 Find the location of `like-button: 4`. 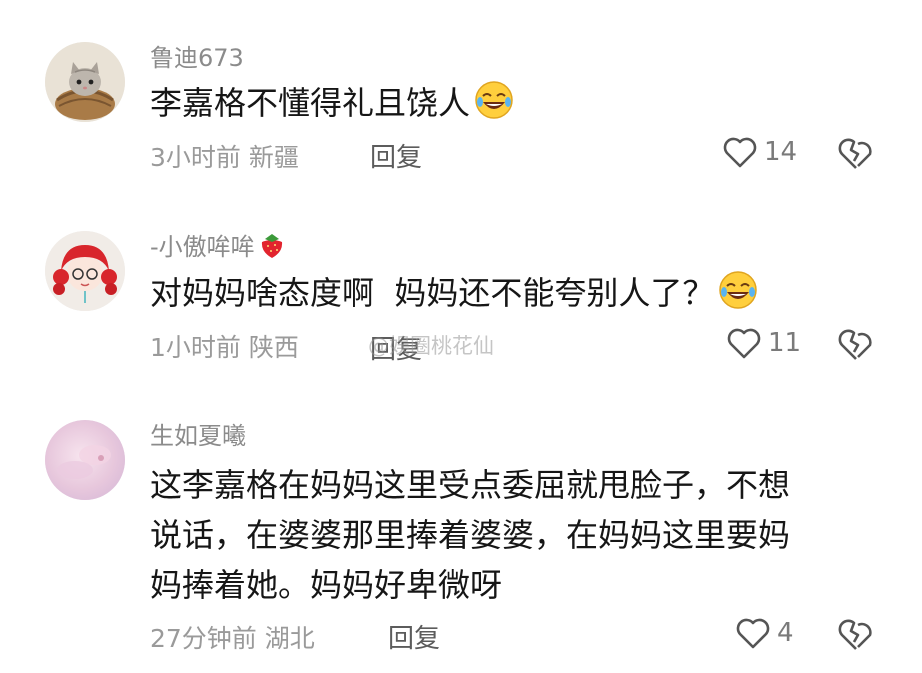

like-button: 4 is located at coordinates (764, 633).